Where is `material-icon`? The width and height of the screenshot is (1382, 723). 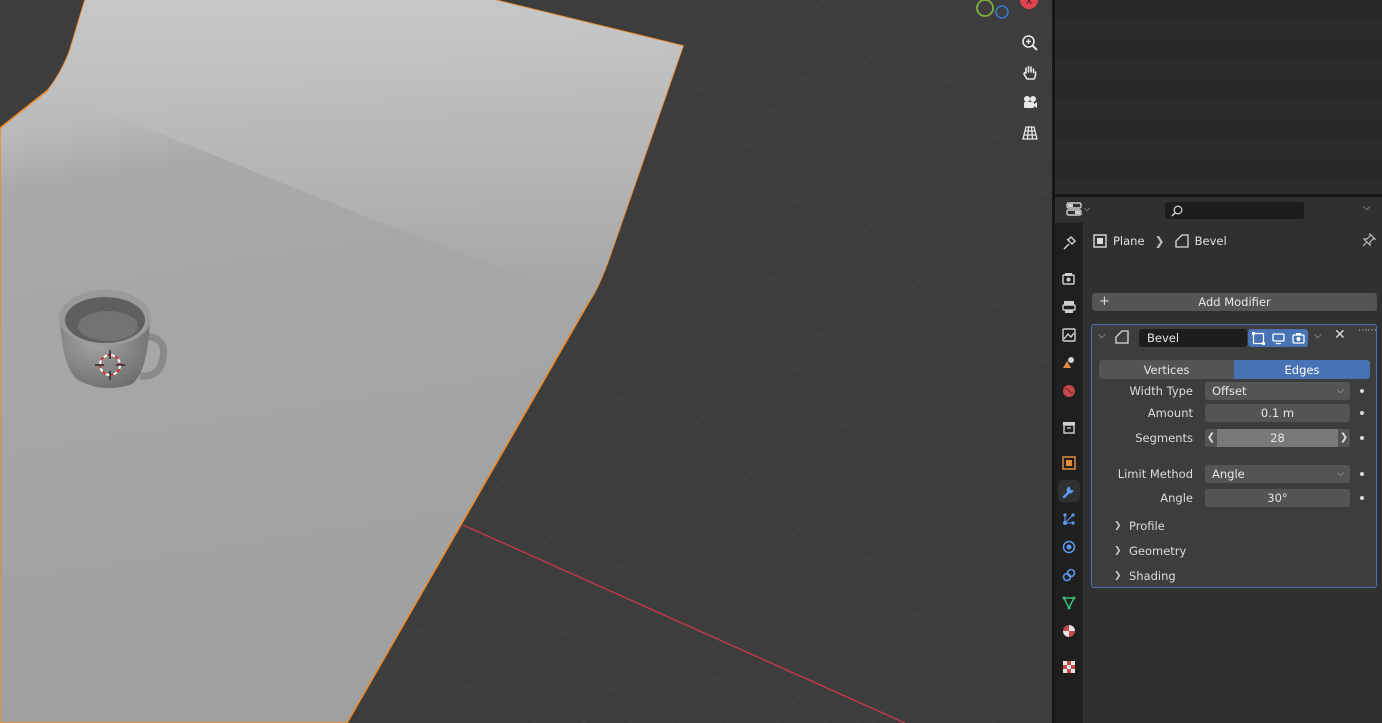 material-icon is located at coordinates (1069, 631).